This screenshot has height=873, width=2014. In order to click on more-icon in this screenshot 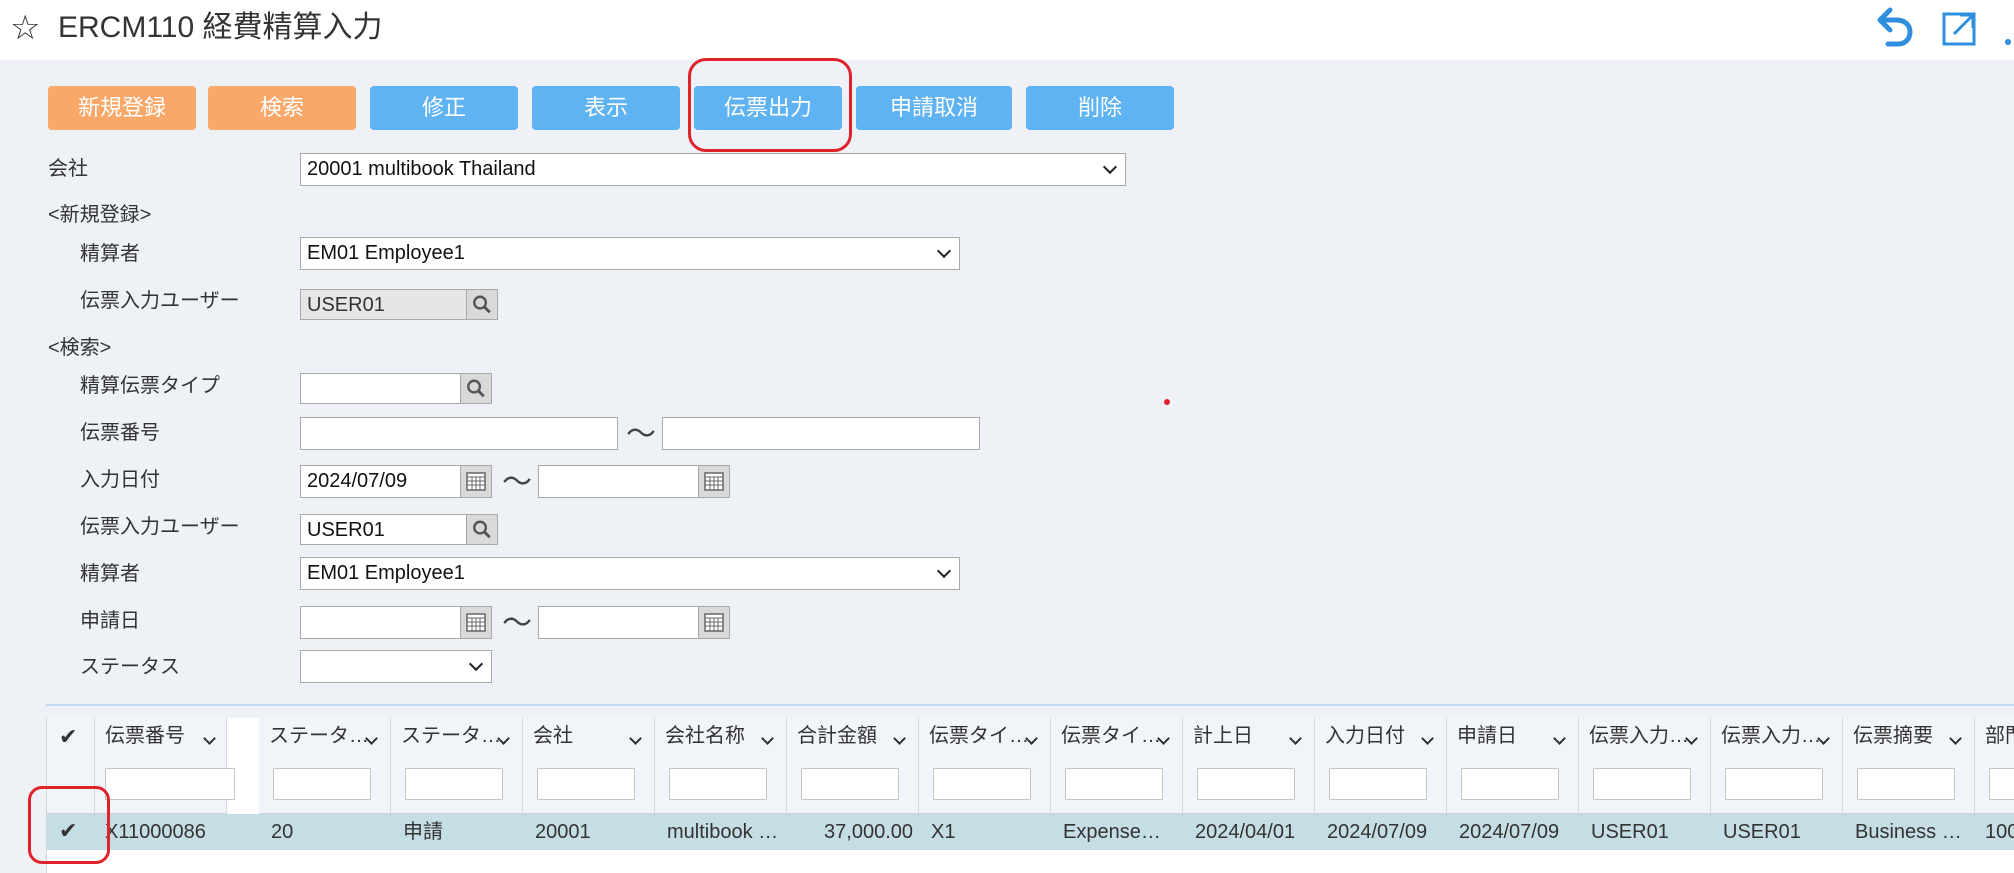, I will do `click(2006, 32)`.